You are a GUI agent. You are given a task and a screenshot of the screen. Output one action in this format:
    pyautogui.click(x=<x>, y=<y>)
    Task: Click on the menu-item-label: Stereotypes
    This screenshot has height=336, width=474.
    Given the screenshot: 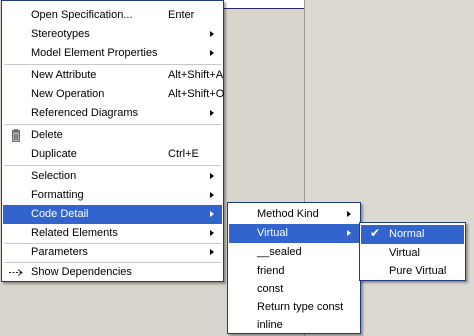 What is the action you would take?
    pyautogui.click(x=60, y=34)
    